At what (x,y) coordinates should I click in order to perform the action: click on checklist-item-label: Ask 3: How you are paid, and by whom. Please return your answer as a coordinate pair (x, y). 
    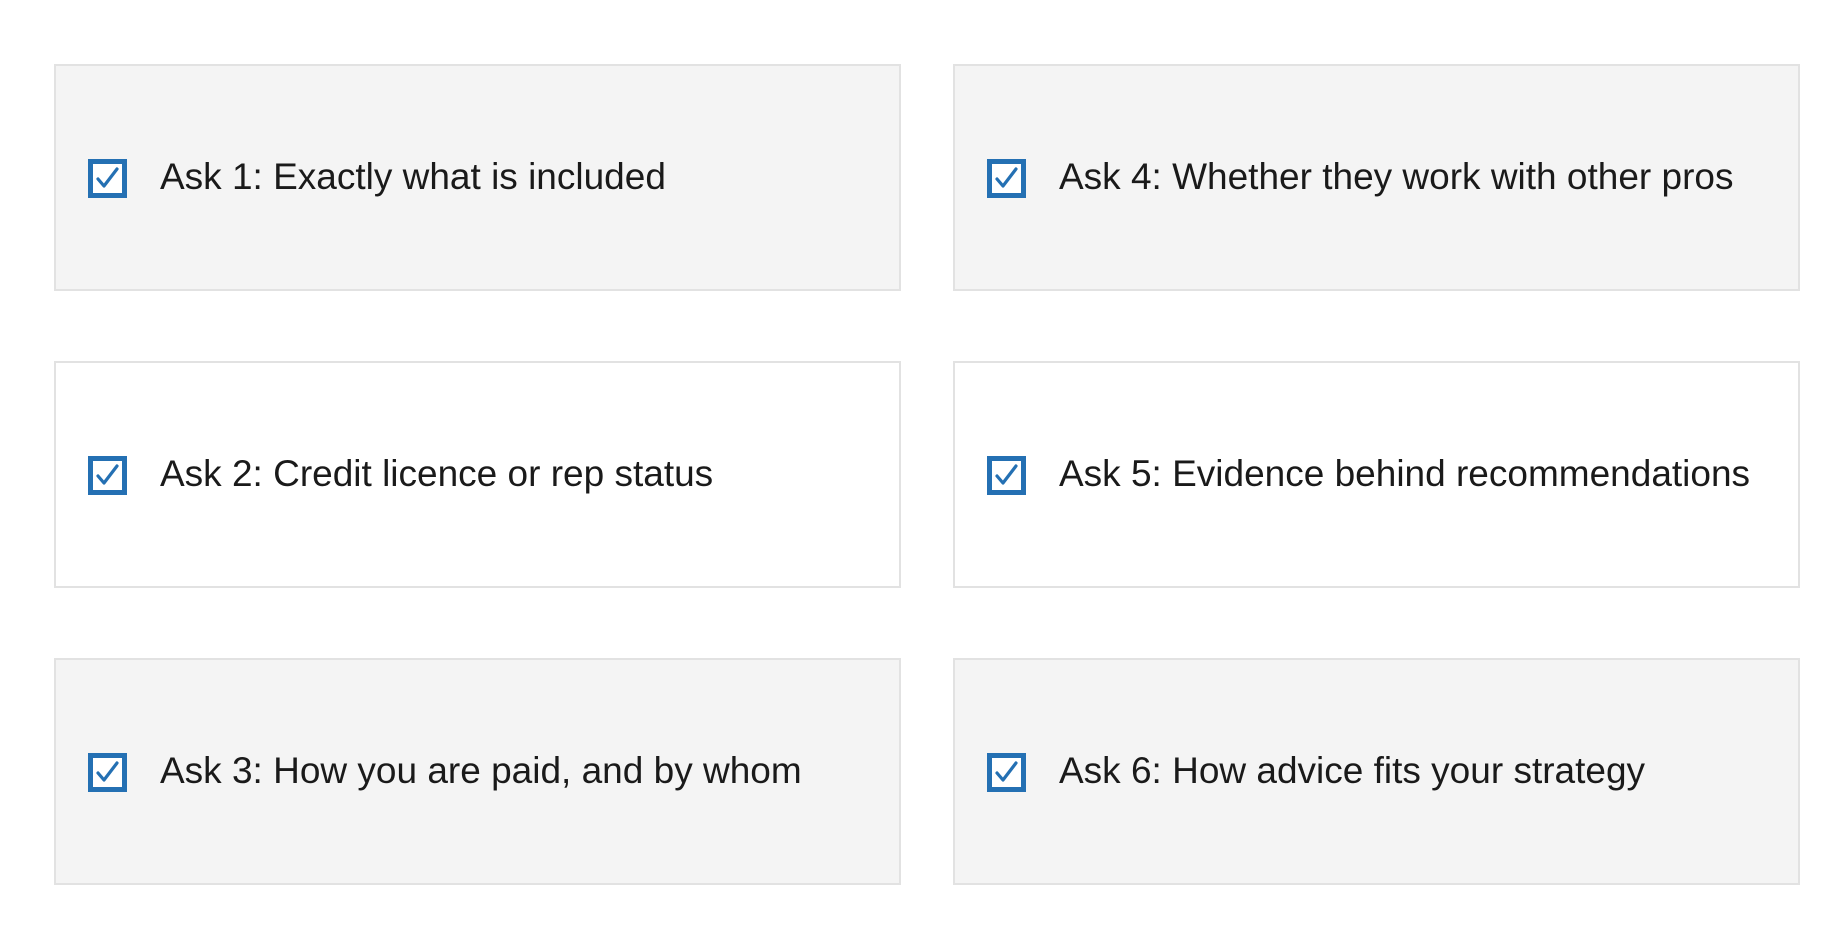
    Looking at the image, I should click on (481, 770).